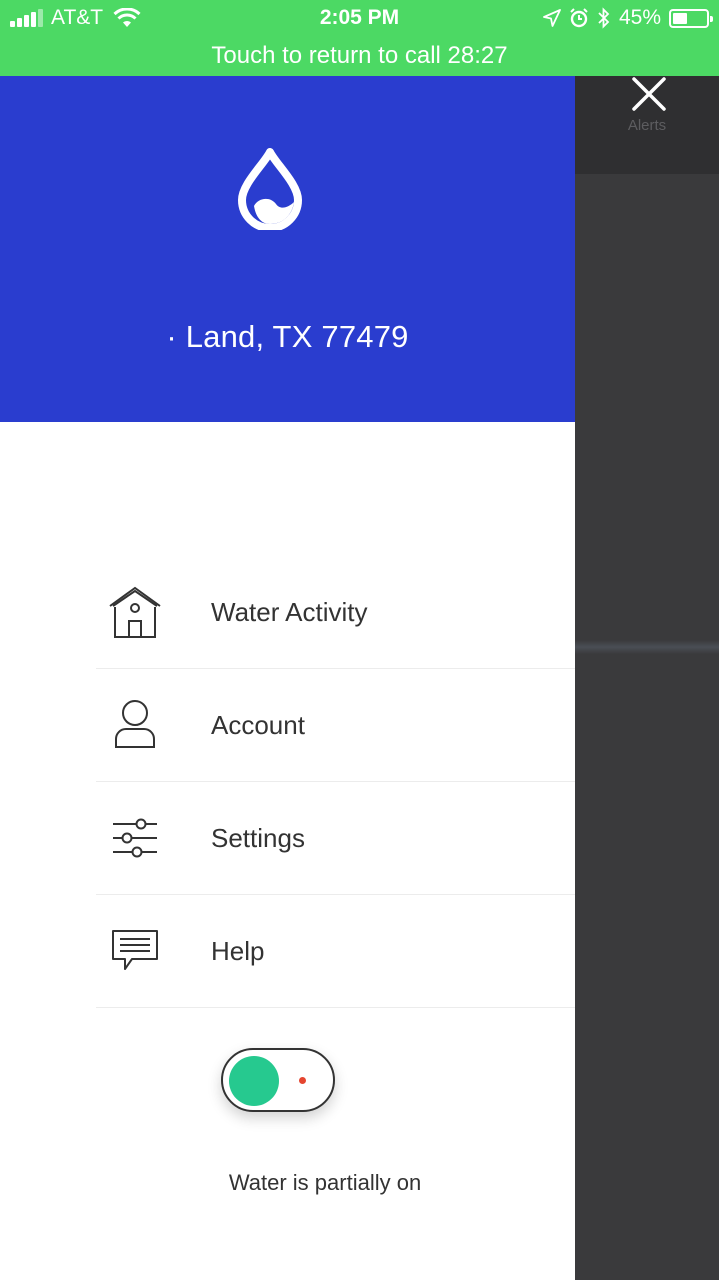  I want to click on menu-item-label: Account, so click(258, 724).